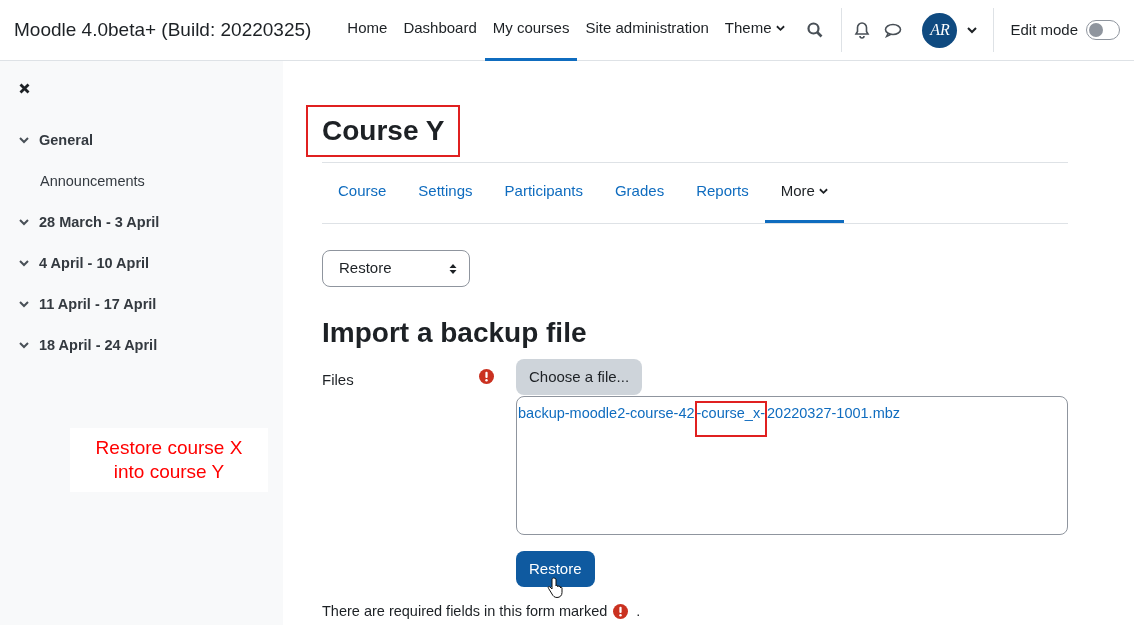  Describe the element at coordinates (465, 611) in the screenshot. I see `required-note: There are required fields in this form marked` at that location.